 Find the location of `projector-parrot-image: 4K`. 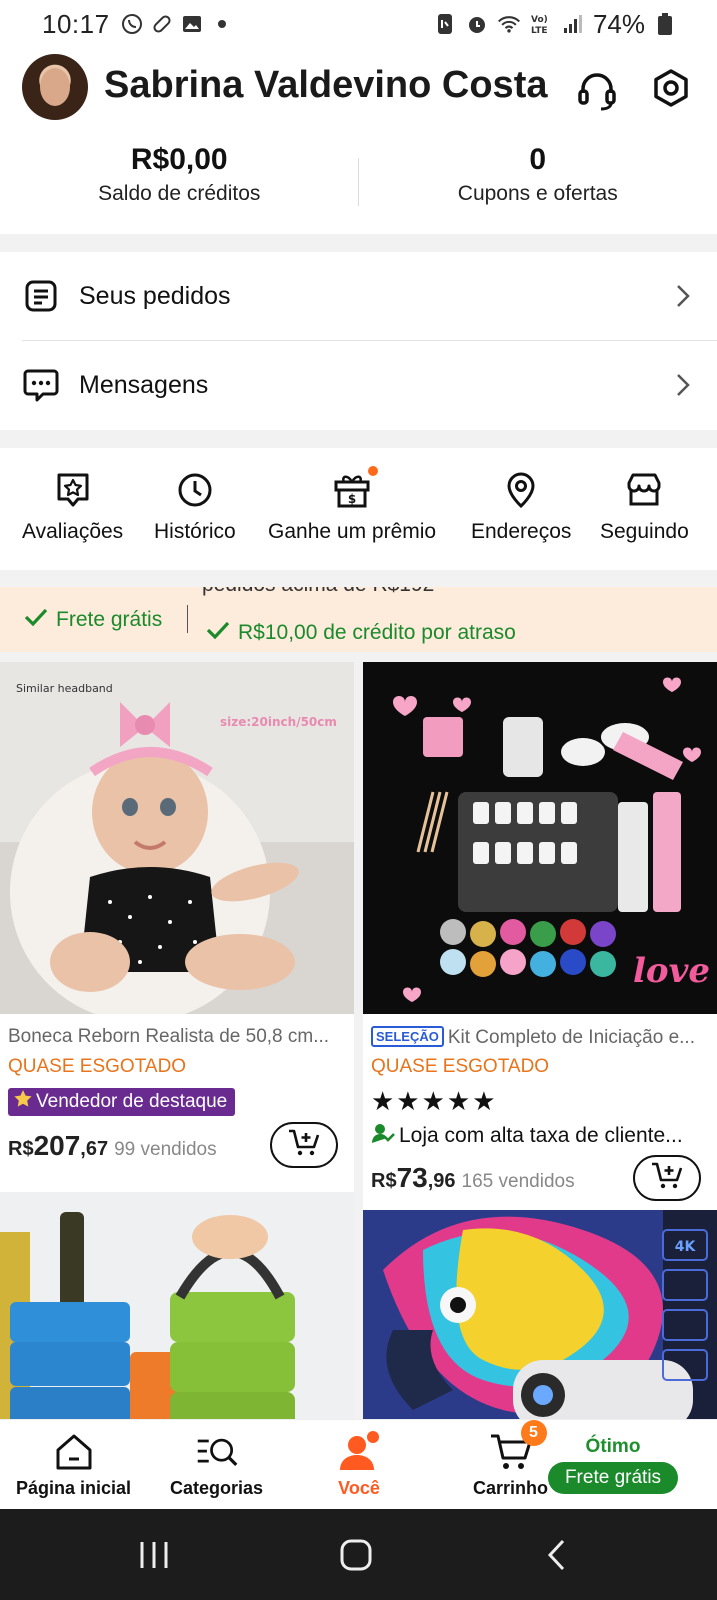

projector-parrot-image: 4K is located at coordinates (540, 1314).